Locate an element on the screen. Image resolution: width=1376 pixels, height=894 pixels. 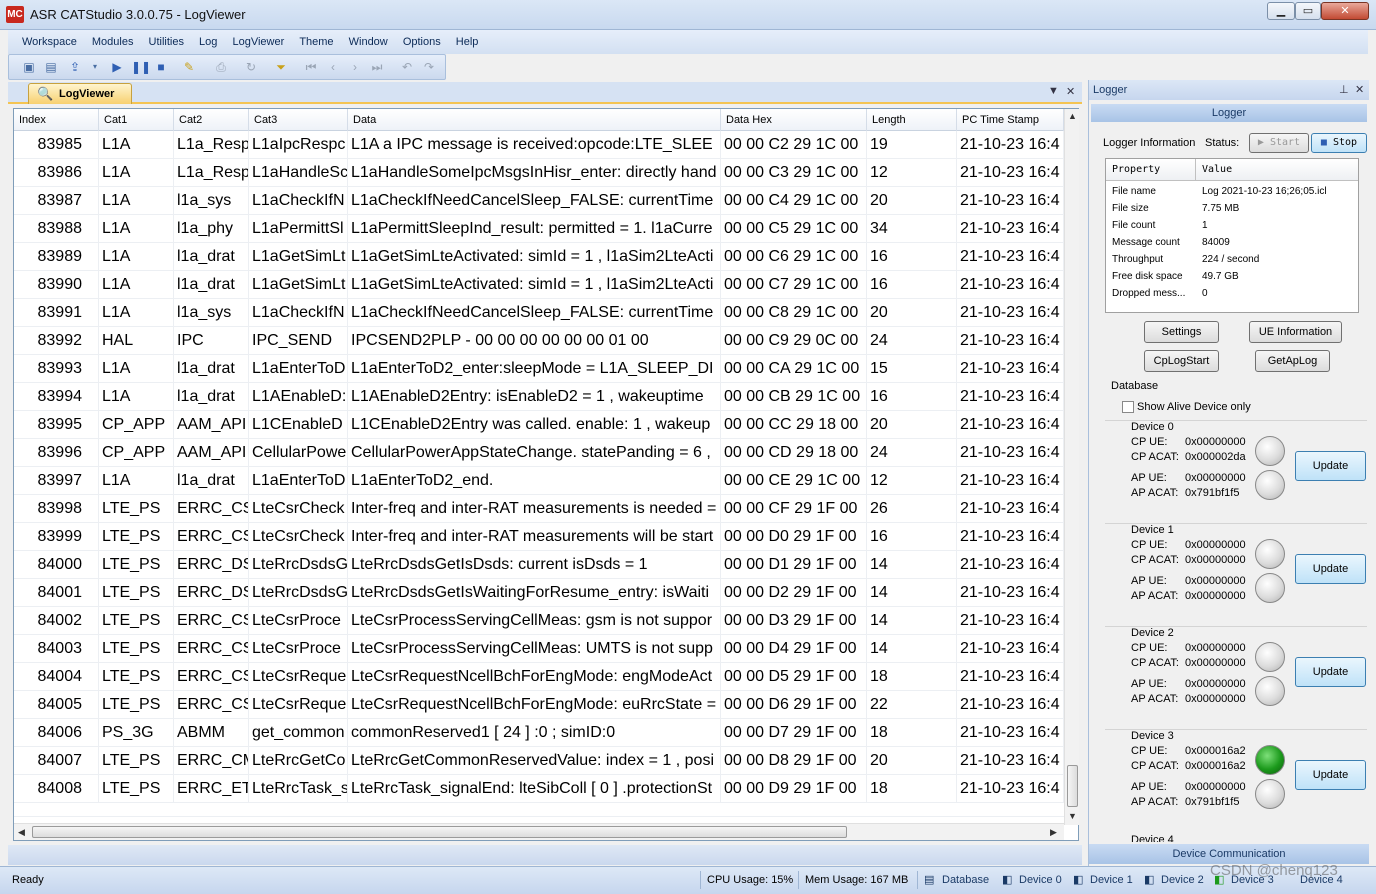
scroll-left-icon: ◀ is located at coordinates (21, 832).